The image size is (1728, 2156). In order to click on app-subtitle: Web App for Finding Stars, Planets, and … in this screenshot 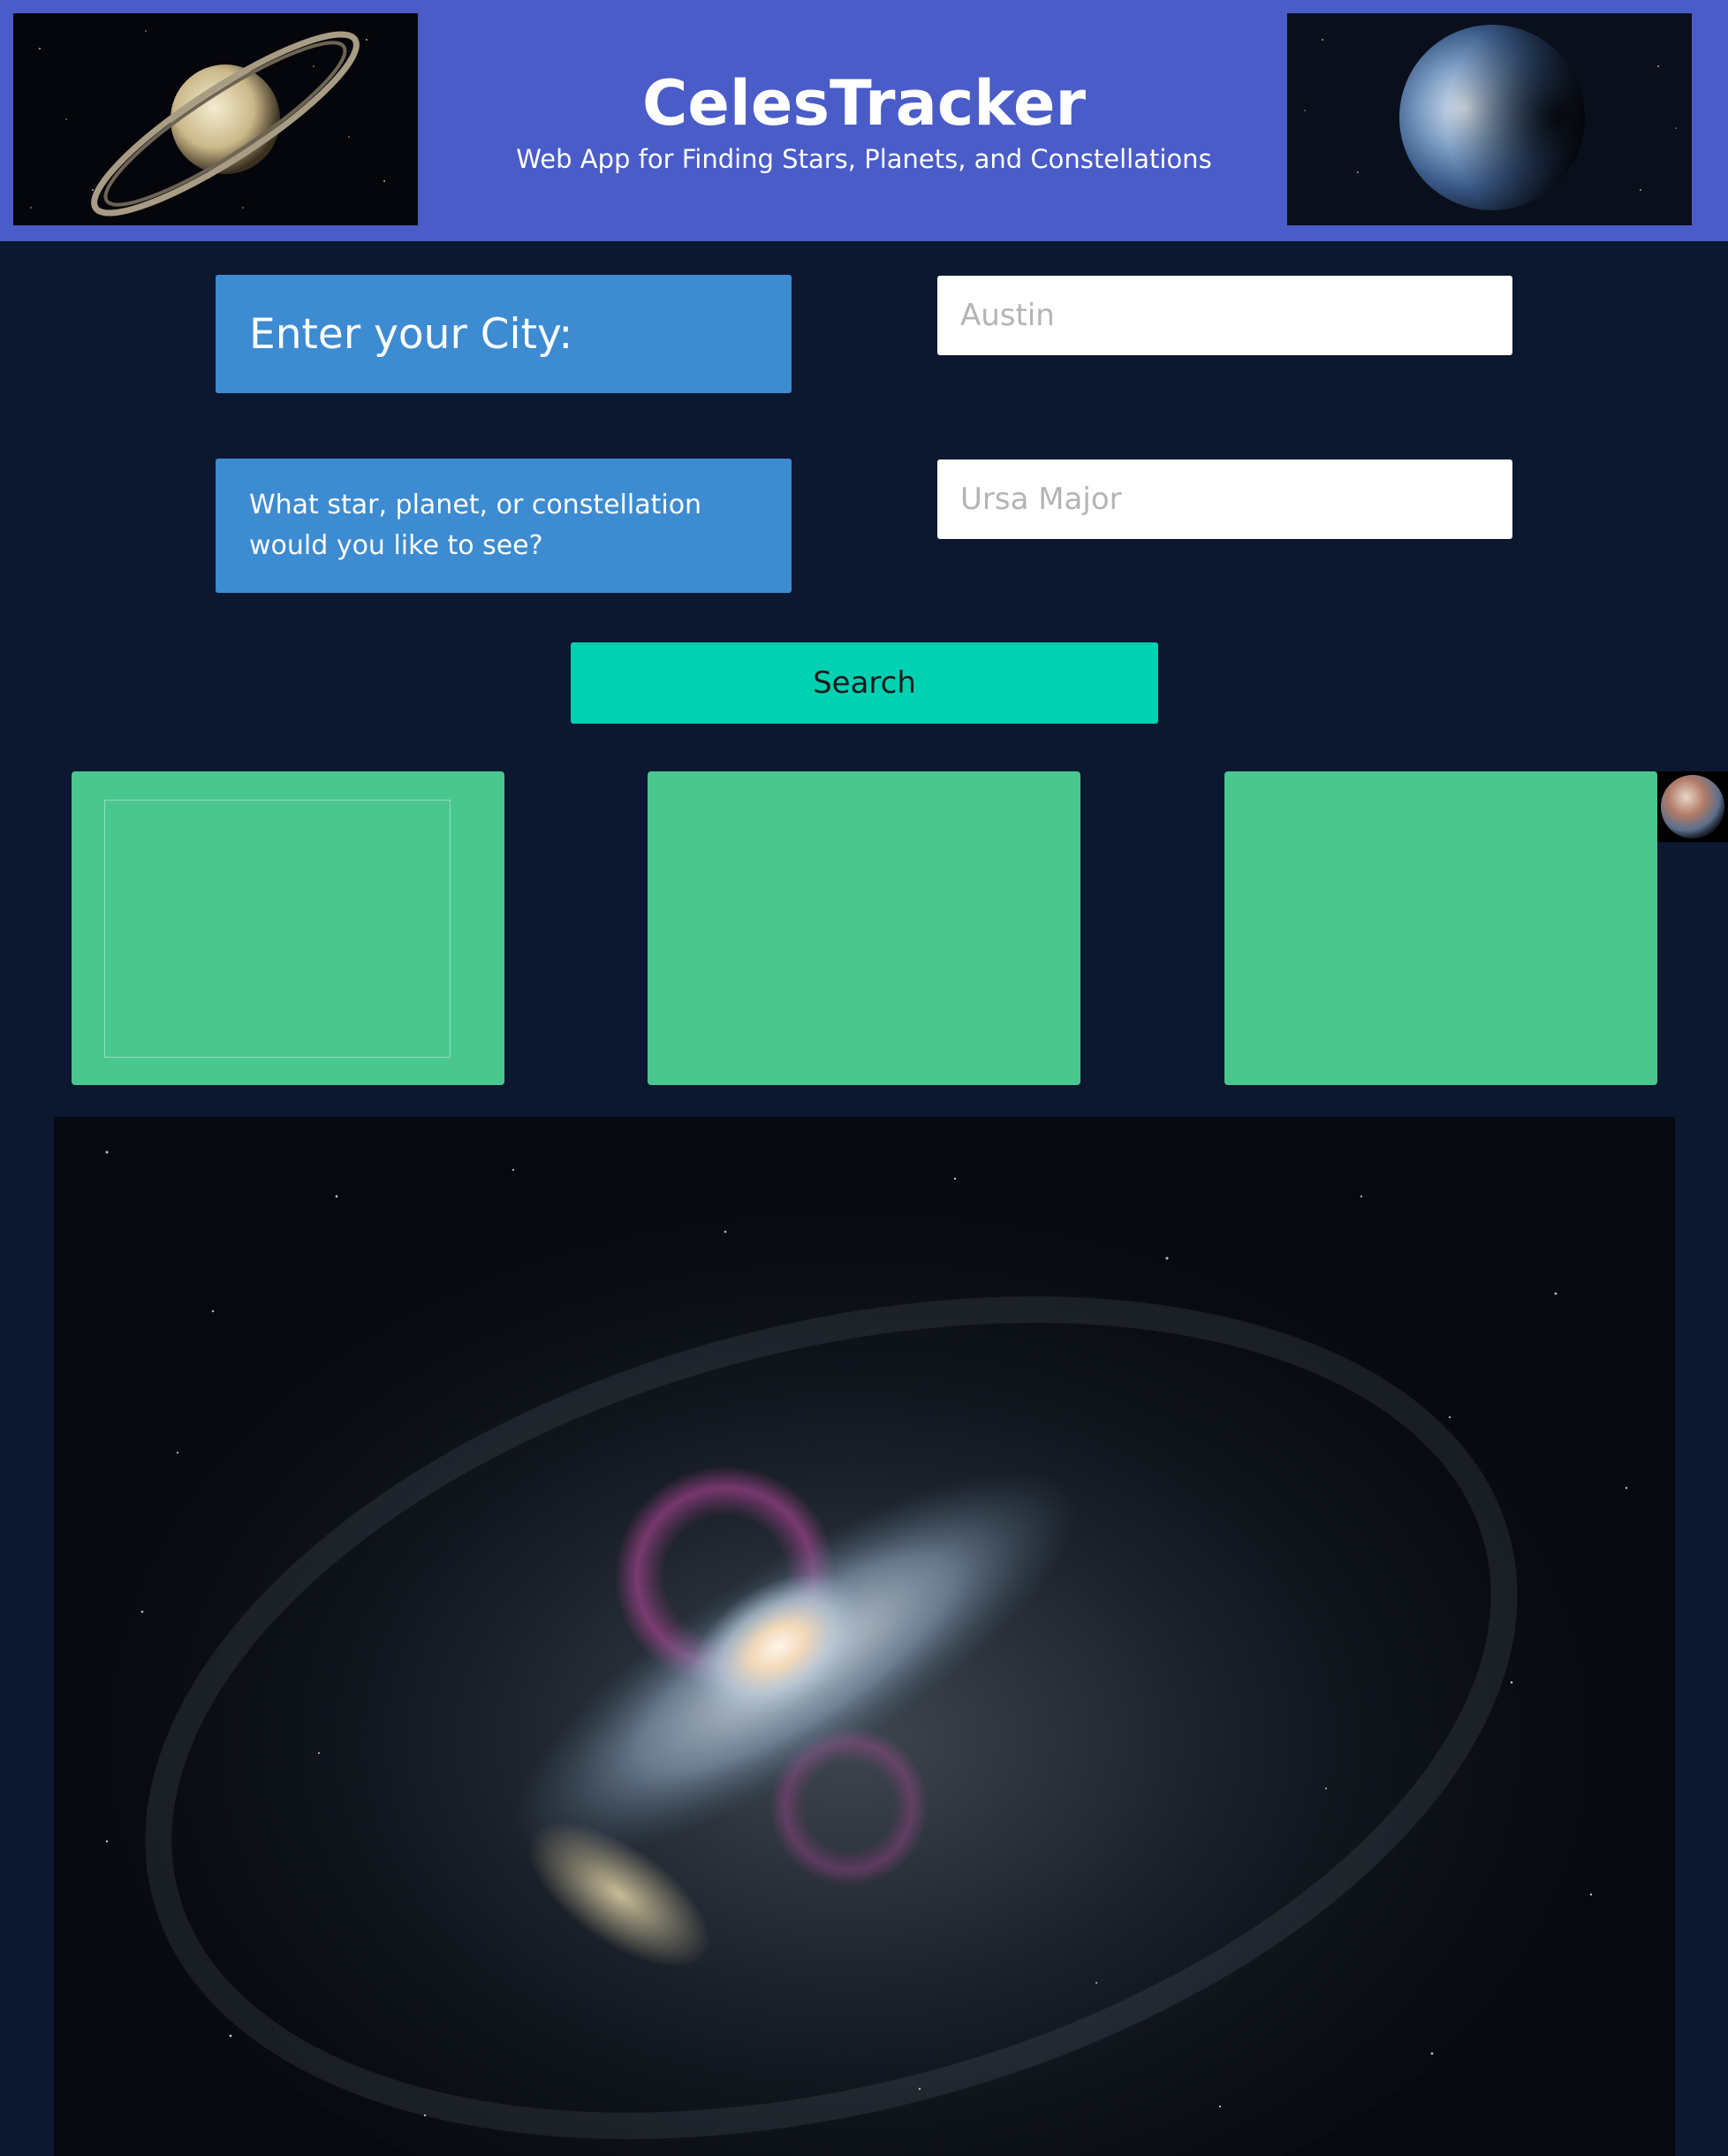, I will do `click(864, 159)`.